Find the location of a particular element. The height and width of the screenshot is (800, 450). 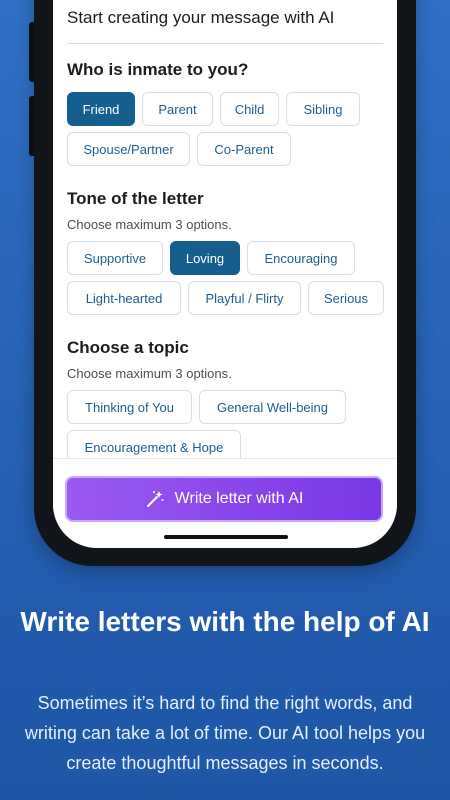

topic-section-title: Choose a topic is located at coordinates (128, 347).